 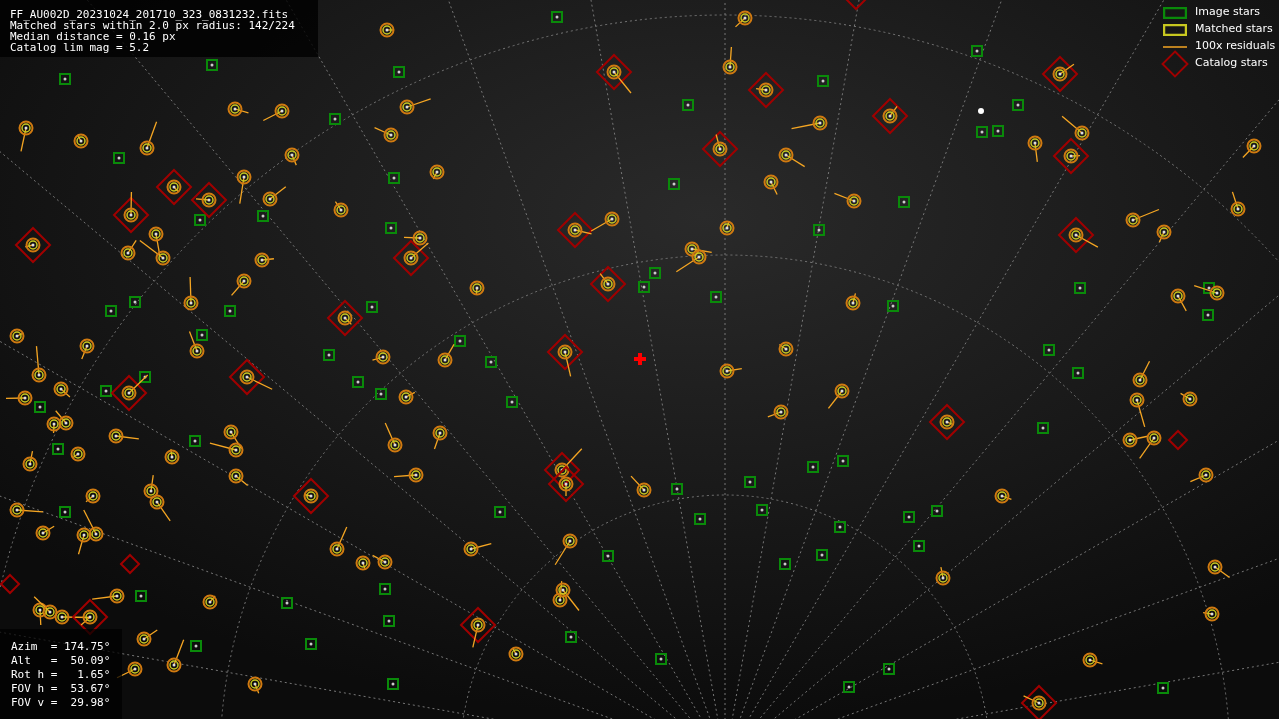 I want to click on legend-label: Catalog stars, so click(x=1231, y=63).